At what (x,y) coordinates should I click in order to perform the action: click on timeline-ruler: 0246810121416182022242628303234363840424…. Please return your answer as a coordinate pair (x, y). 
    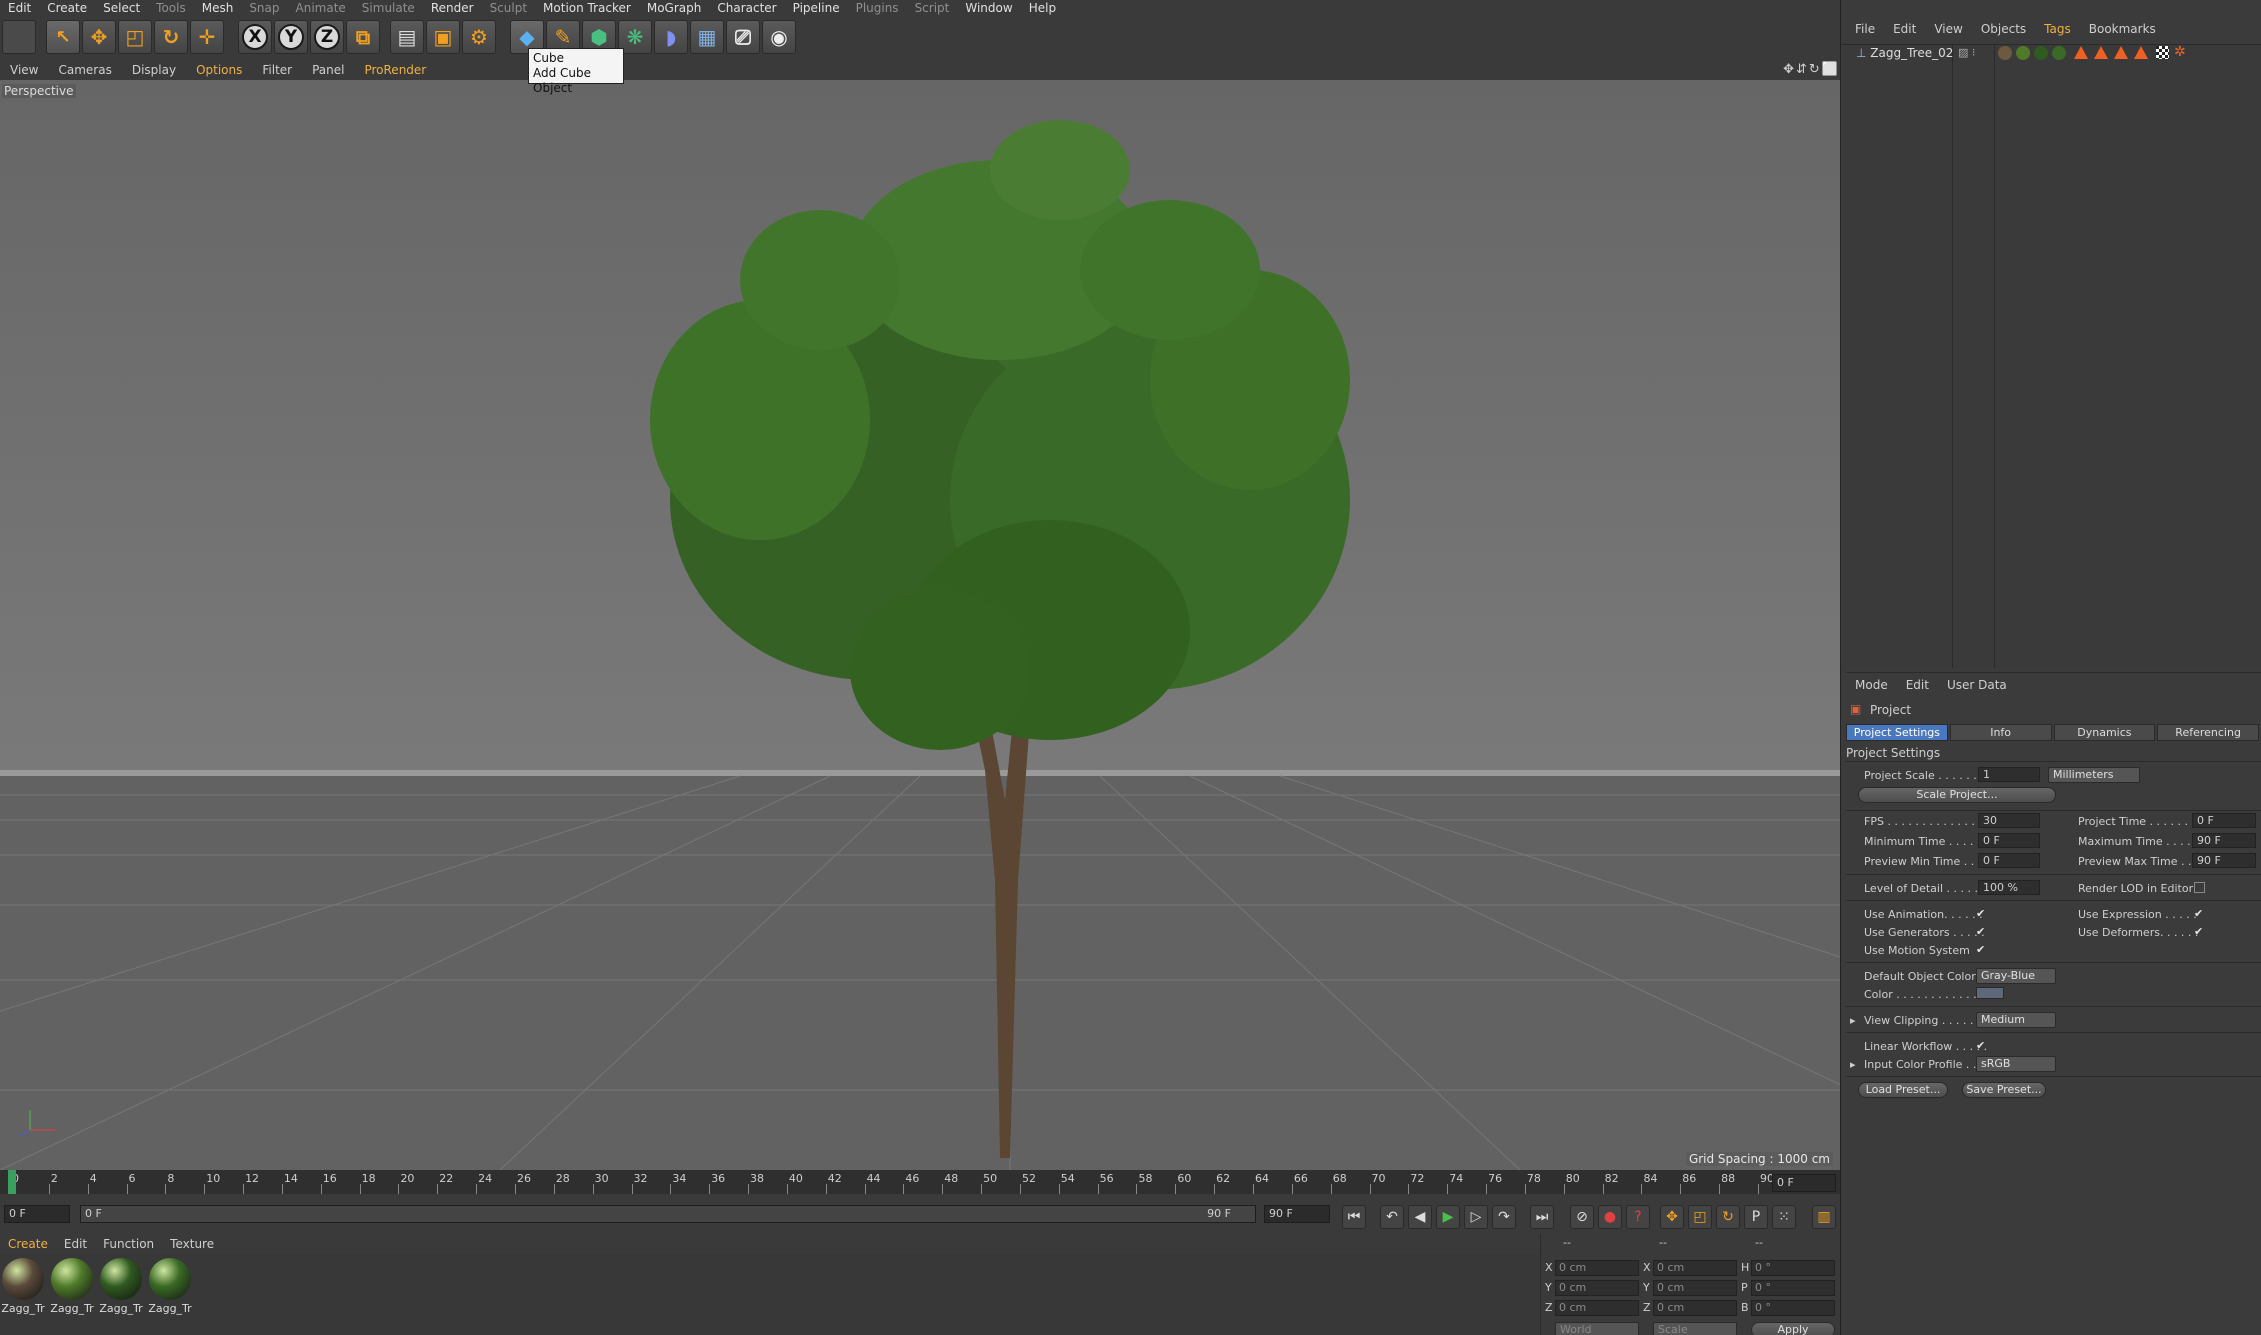
    Looking at the image, I should click on (920, 1182).